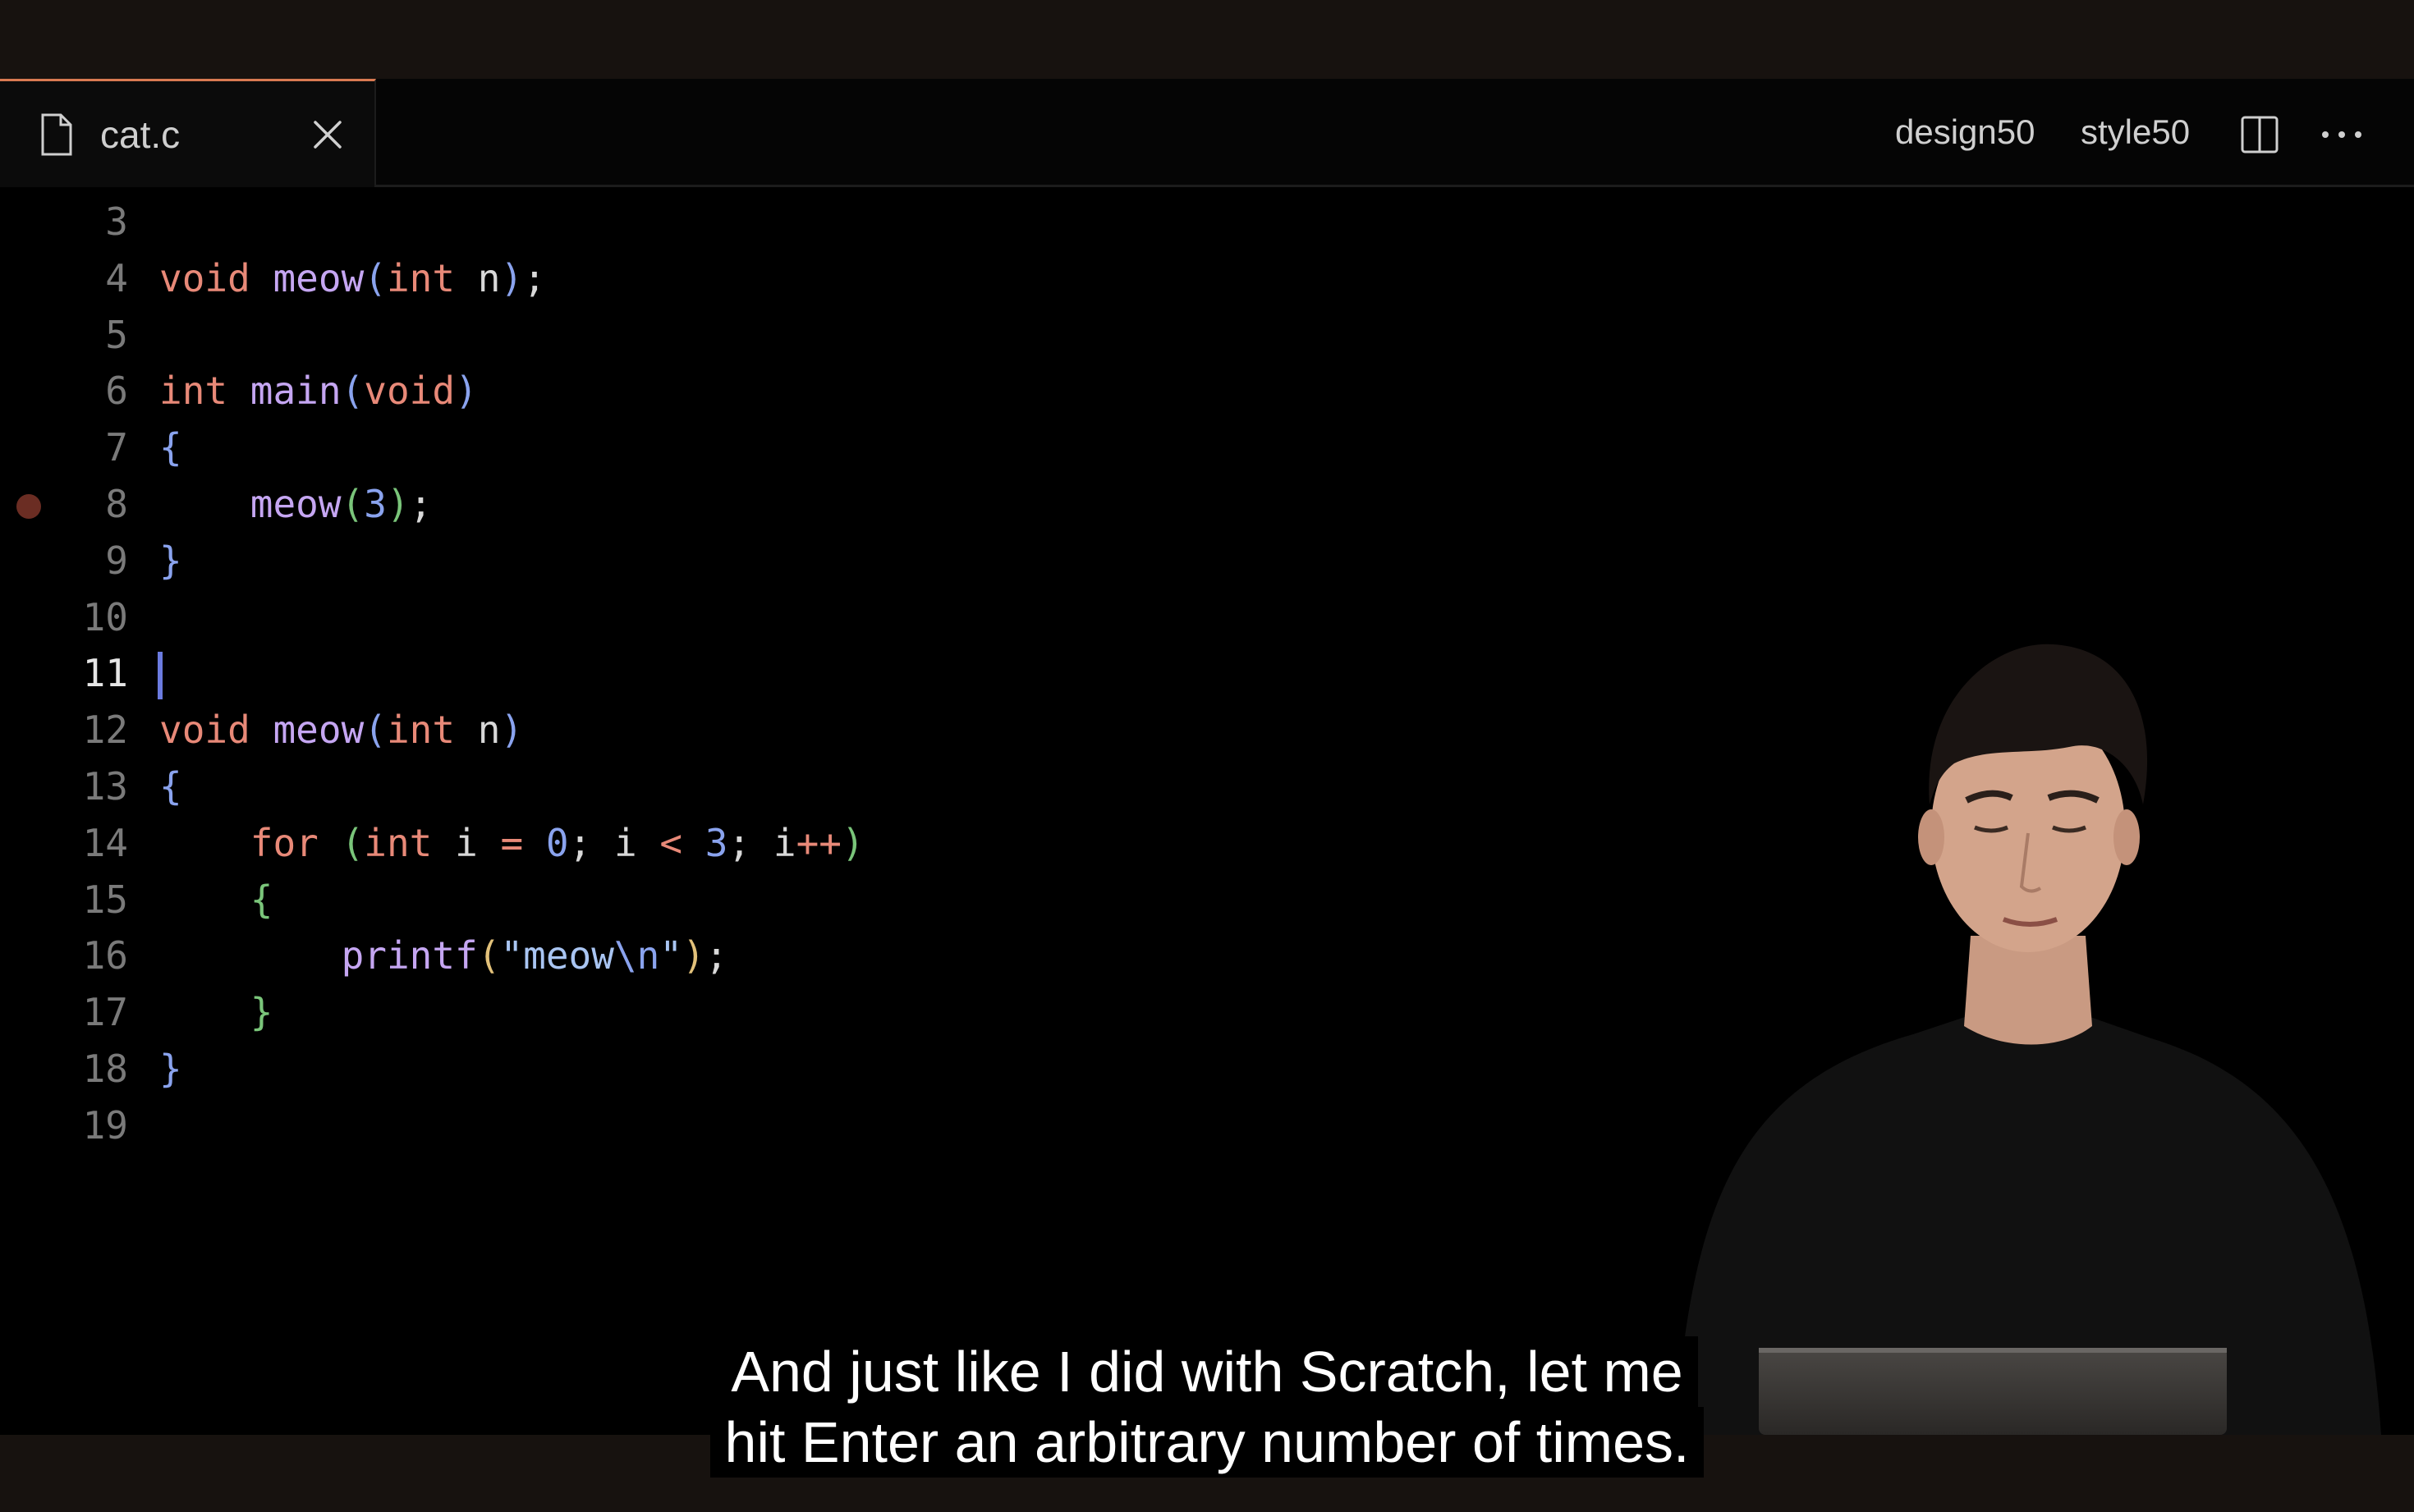 This screenshot has width=2414, height=1512. Describe the element at coordinates (575, 222) in the screenshot. I see `code-line: 3` at that location.